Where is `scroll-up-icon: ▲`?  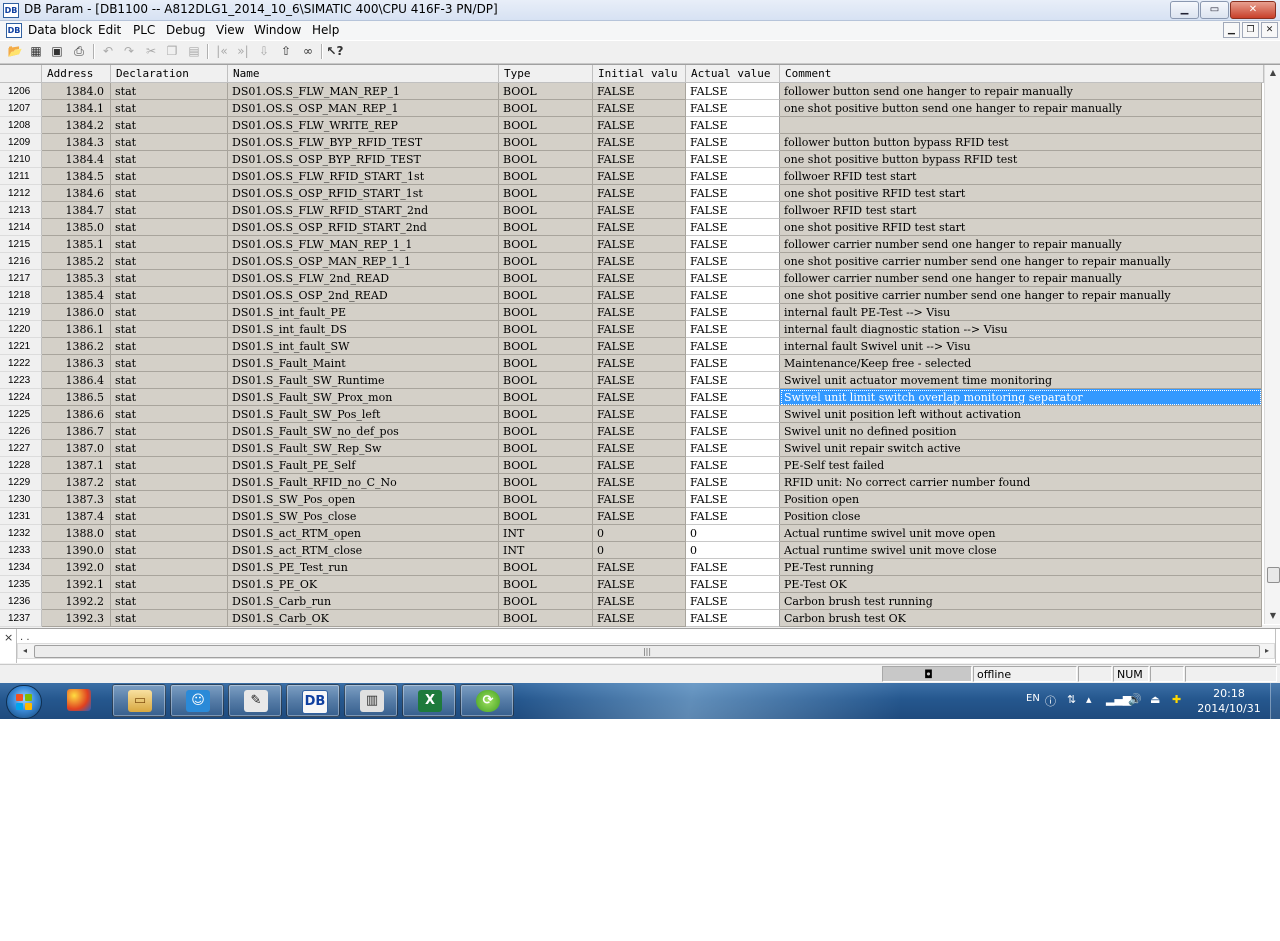 scroll-up-icon: ▲ is located at coordinates (1272, 73).